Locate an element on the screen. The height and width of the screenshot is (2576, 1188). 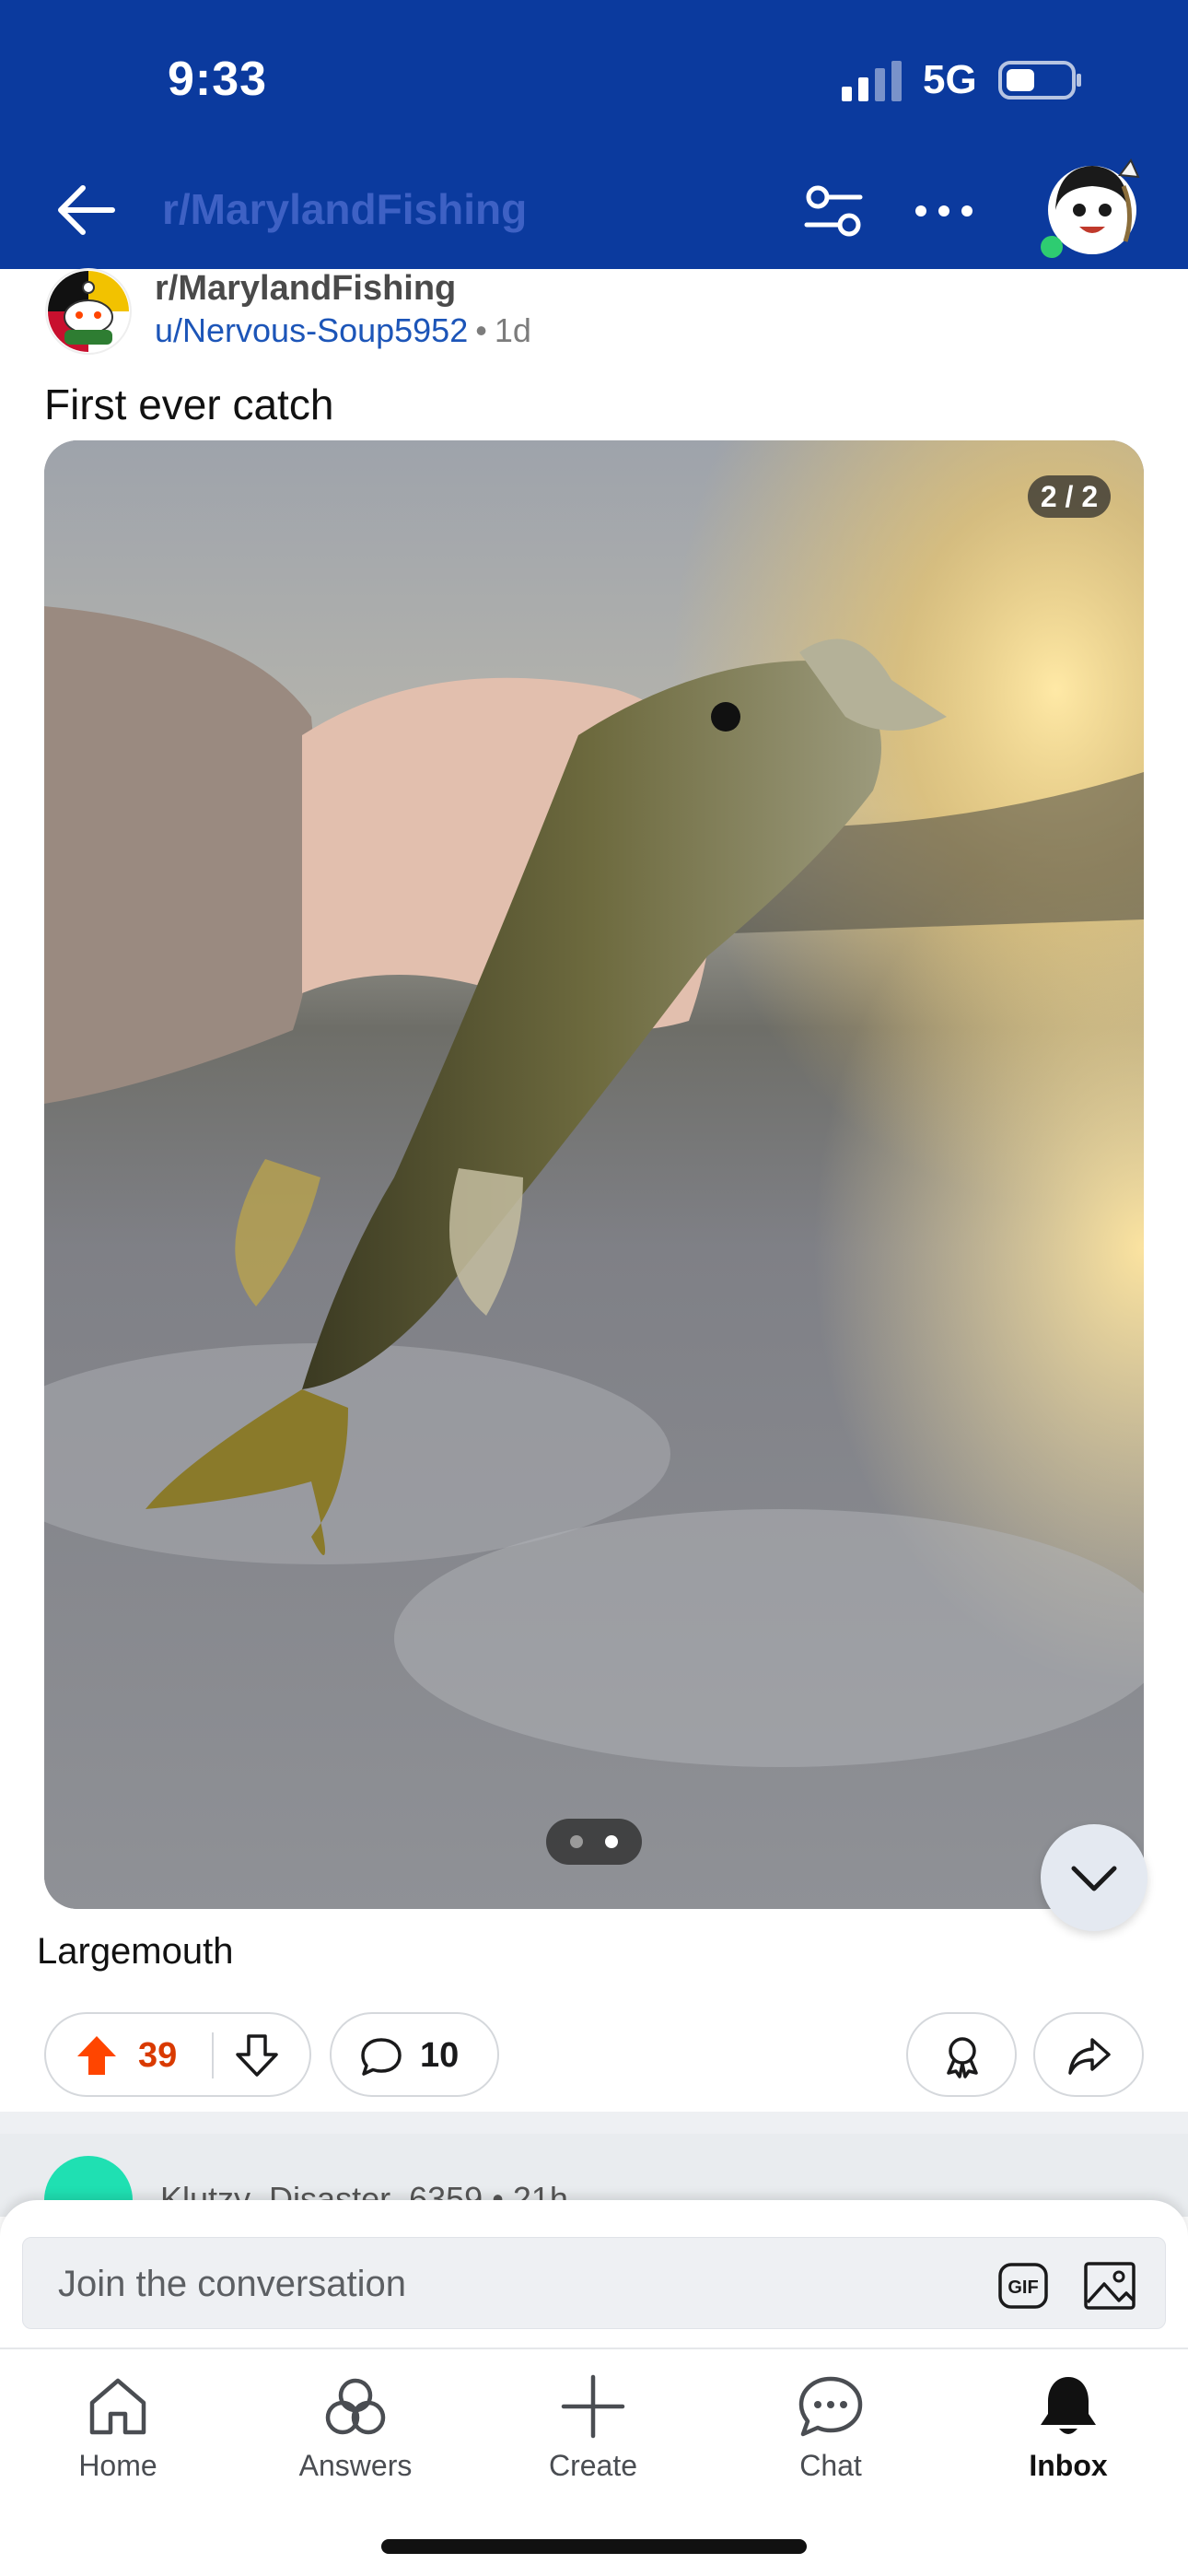
home-indicator is located at coordinates (594, 2546).